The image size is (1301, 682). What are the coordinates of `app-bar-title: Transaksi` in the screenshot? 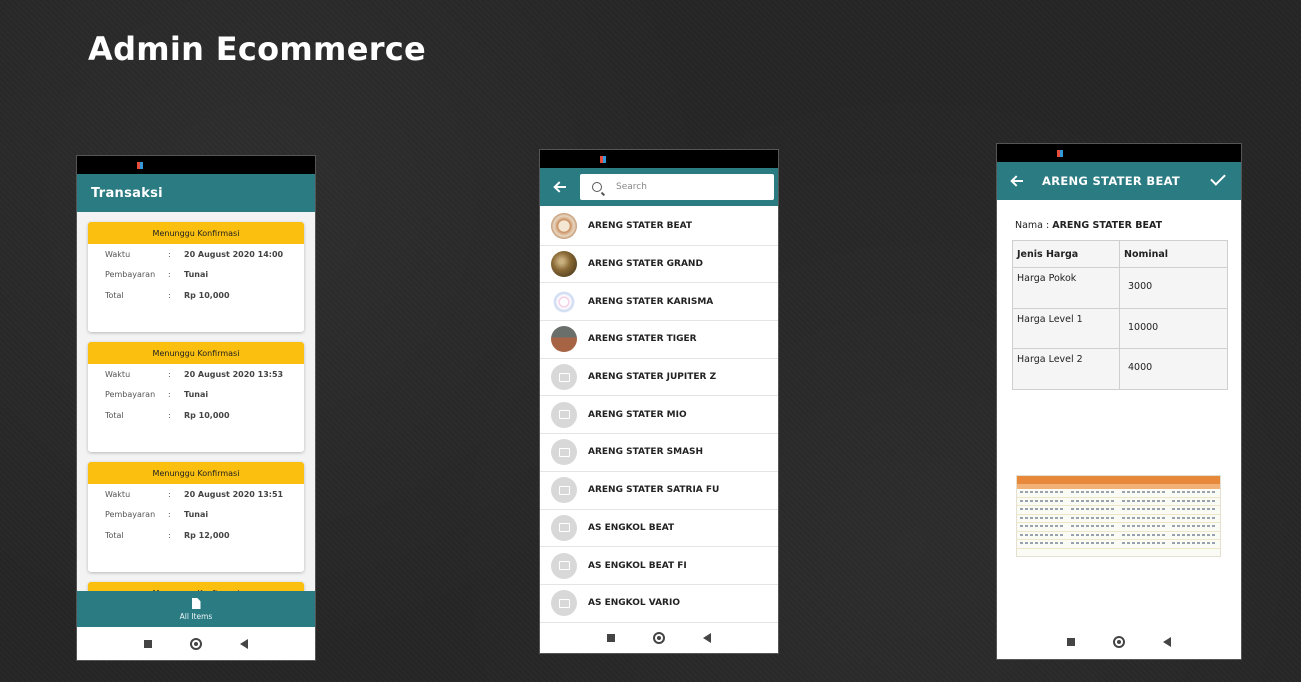 It's located at (127, 193).